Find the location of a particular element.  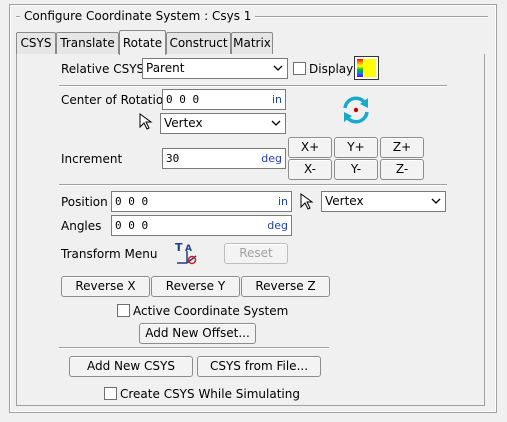

tab-construct: Construct is located at coordinates (198, 43).